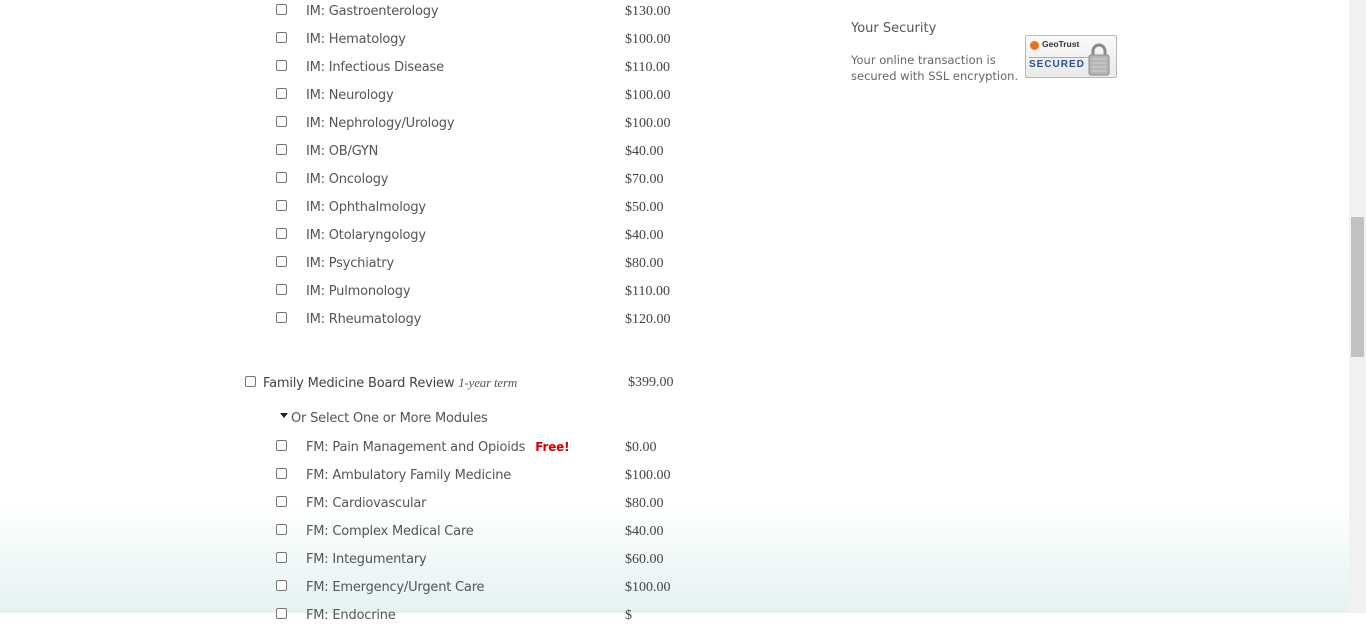 The image size is (1366, 637). I want to click on fm-module-price: $60.00, so click(644, 559).